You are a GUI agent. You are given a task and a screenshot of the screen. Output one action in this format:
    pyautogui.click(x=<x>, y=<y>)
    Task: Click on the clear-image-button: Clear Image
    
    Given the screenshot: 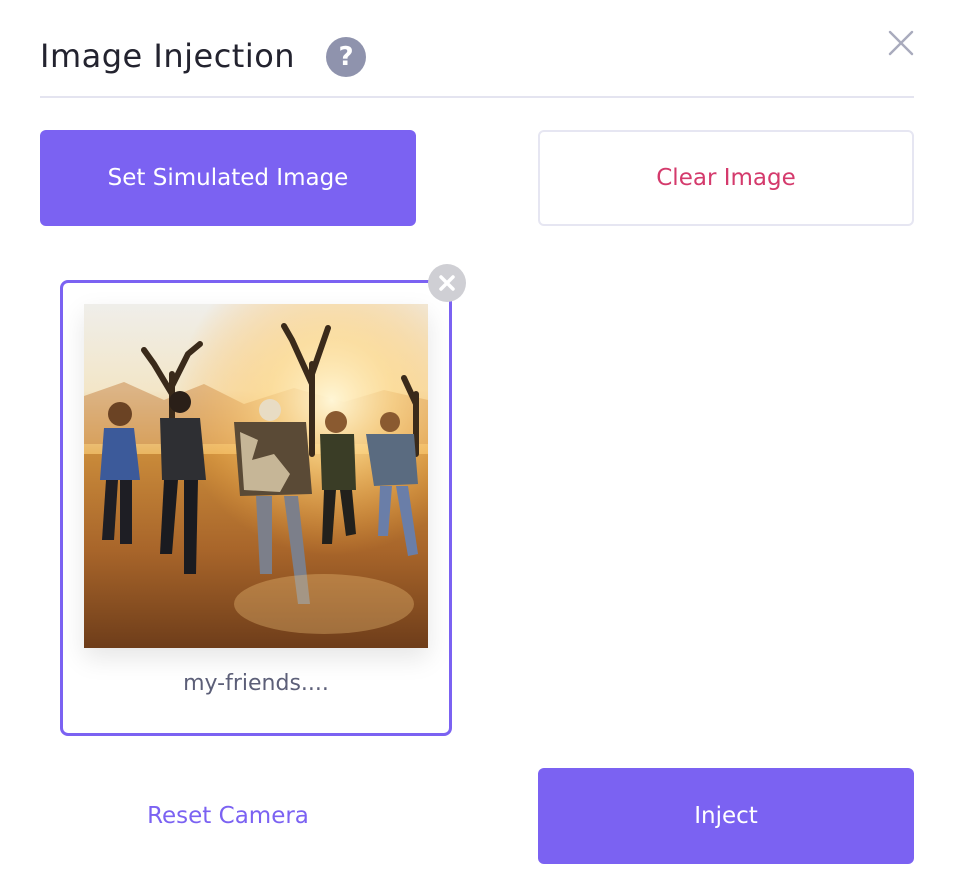 What is the action you would take?
    pyautogui.click(x=726, y=178)
    